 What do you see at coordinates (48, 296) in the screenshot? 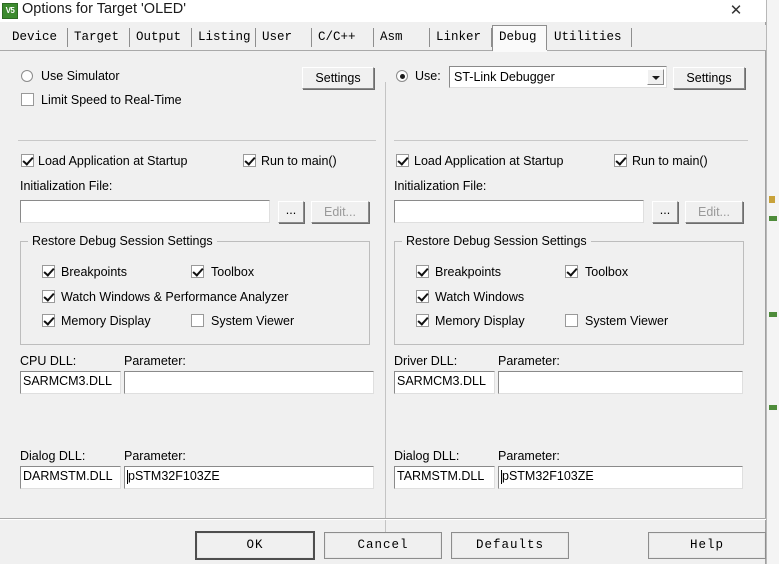
I see `checkbox-left-watch-windows` at bounding box center [48, 296].